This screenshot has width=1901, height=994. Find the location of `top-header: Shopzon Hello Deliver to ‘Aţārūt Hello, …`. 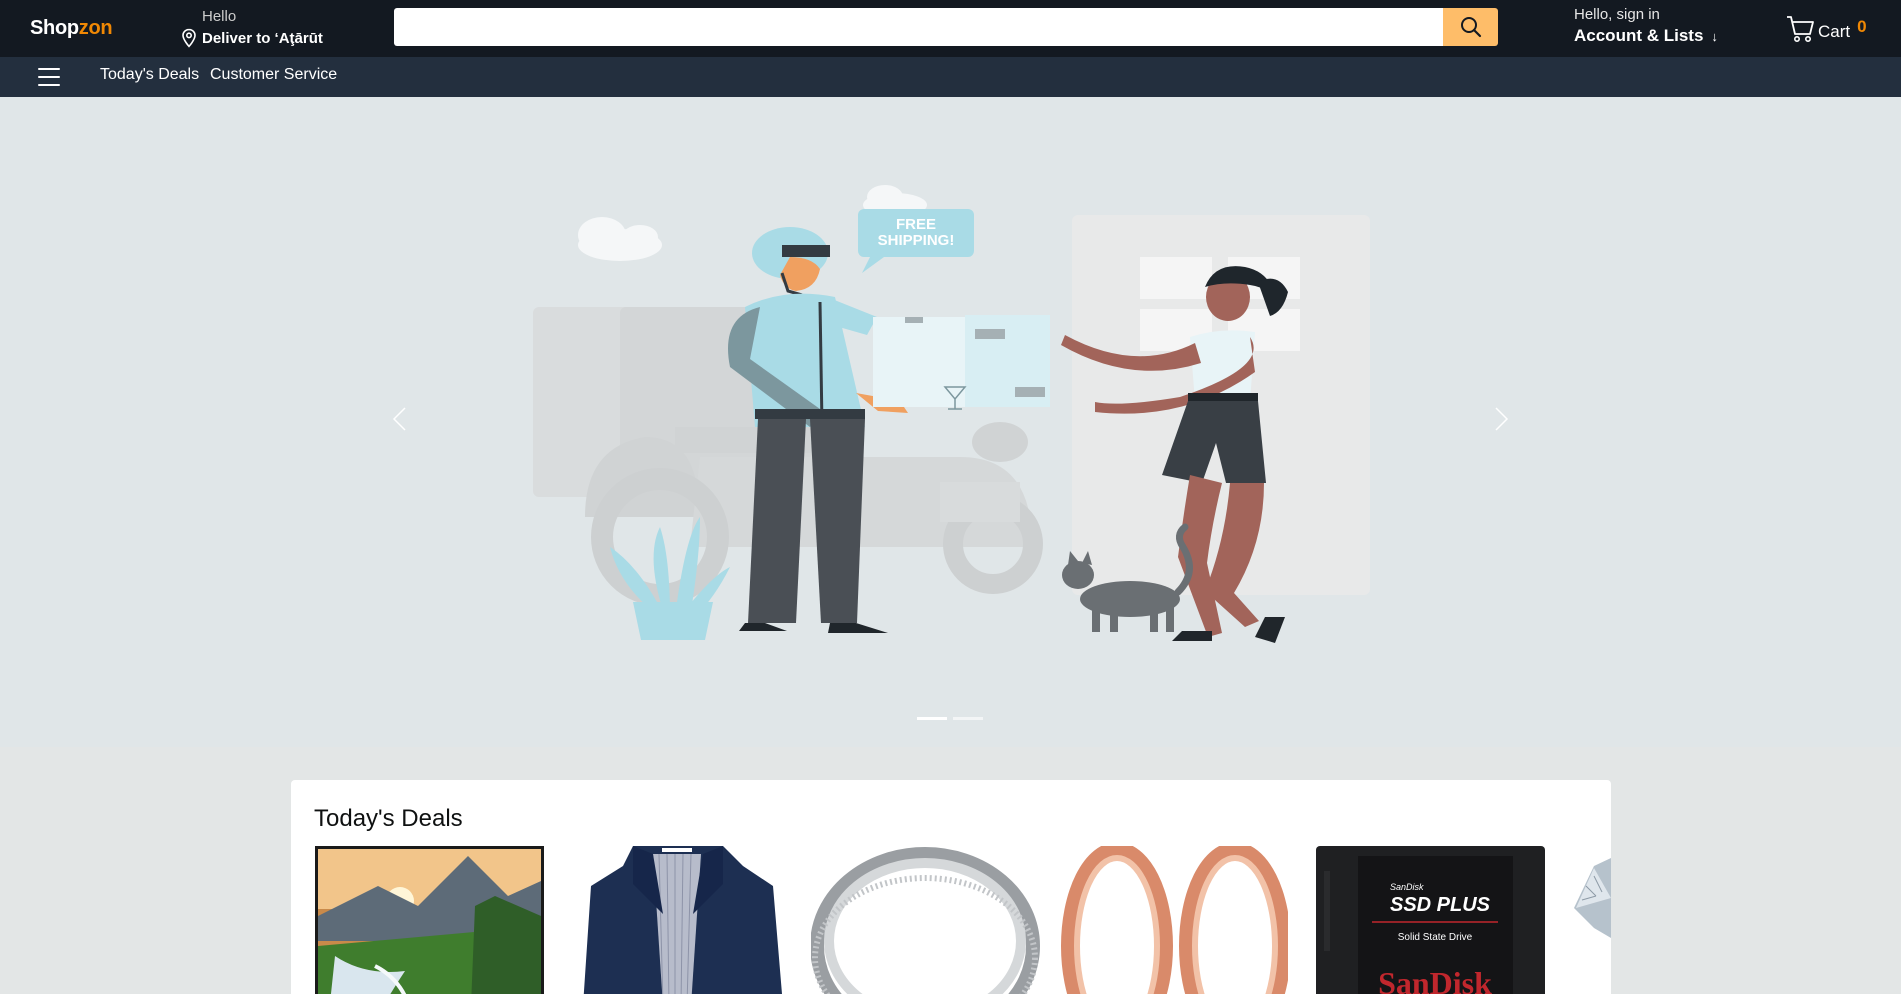

top-header: Shopzon Hello Deliver to ‘Aţārūt Hello, … is located at coordinates (950, 28).